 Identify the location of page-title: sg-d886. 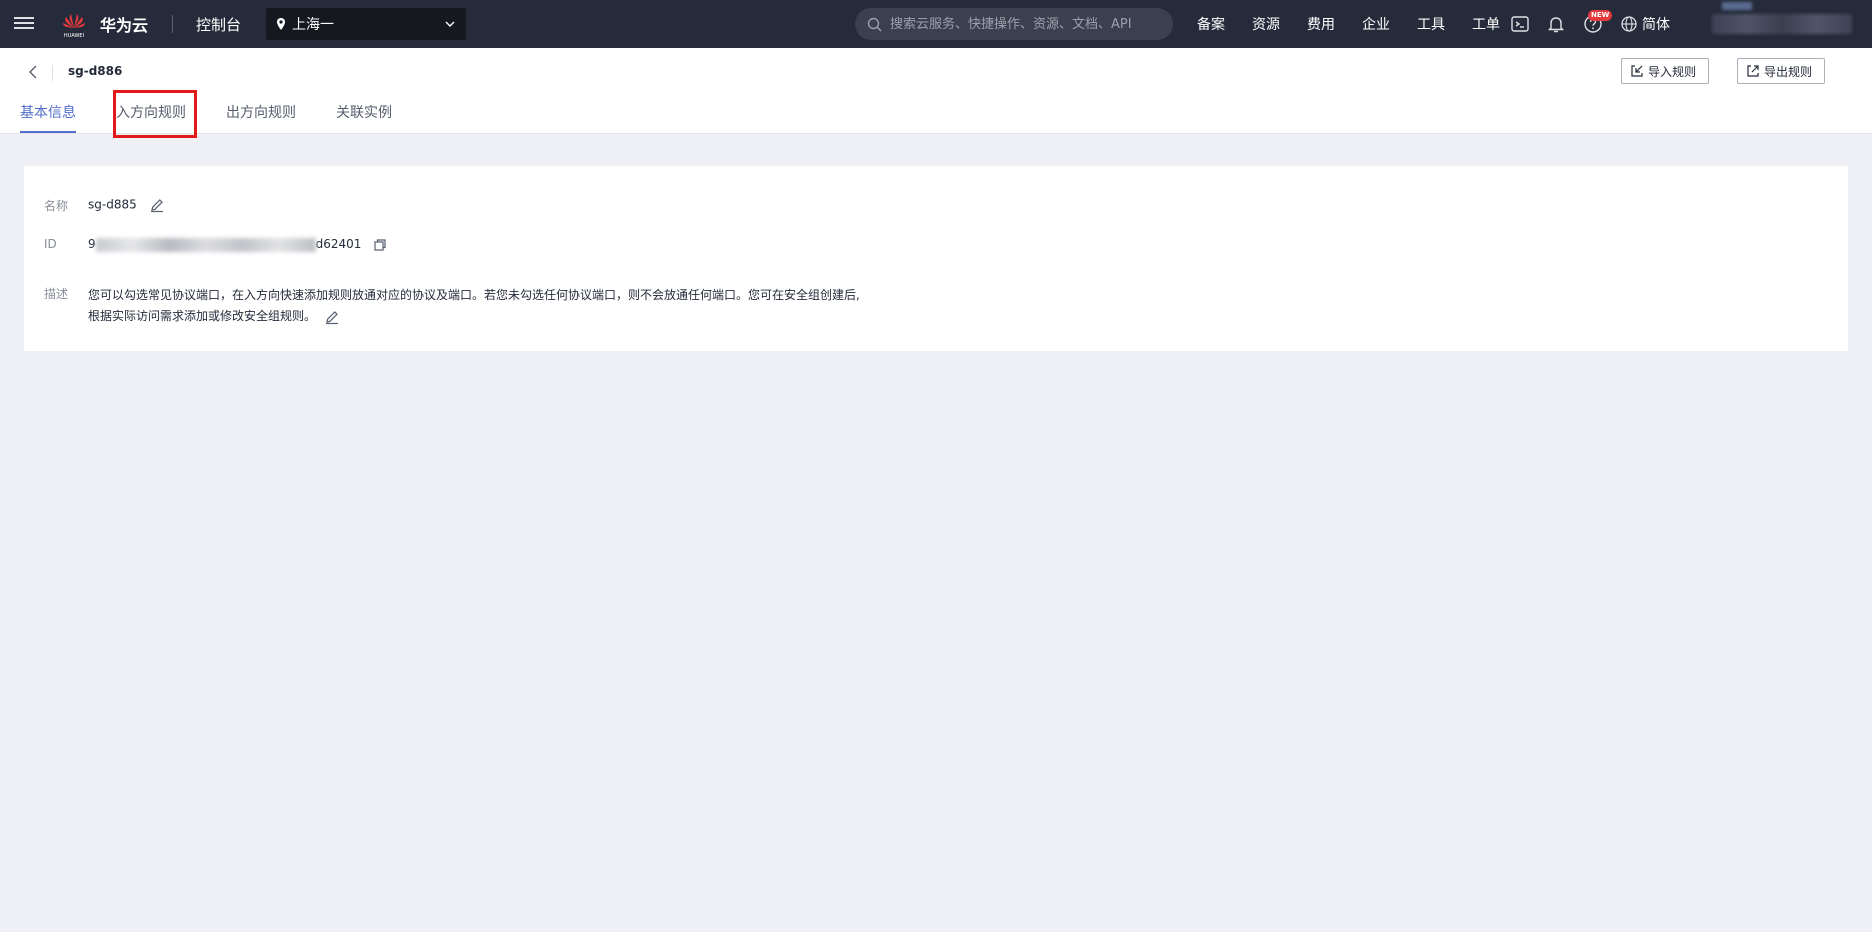
(95, 71).